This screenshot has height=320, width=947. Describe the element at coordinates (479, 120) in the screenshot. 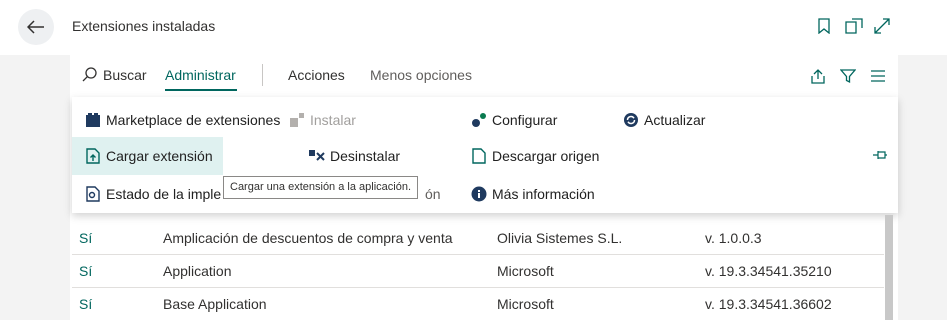

I see `configure-icon` at that location.